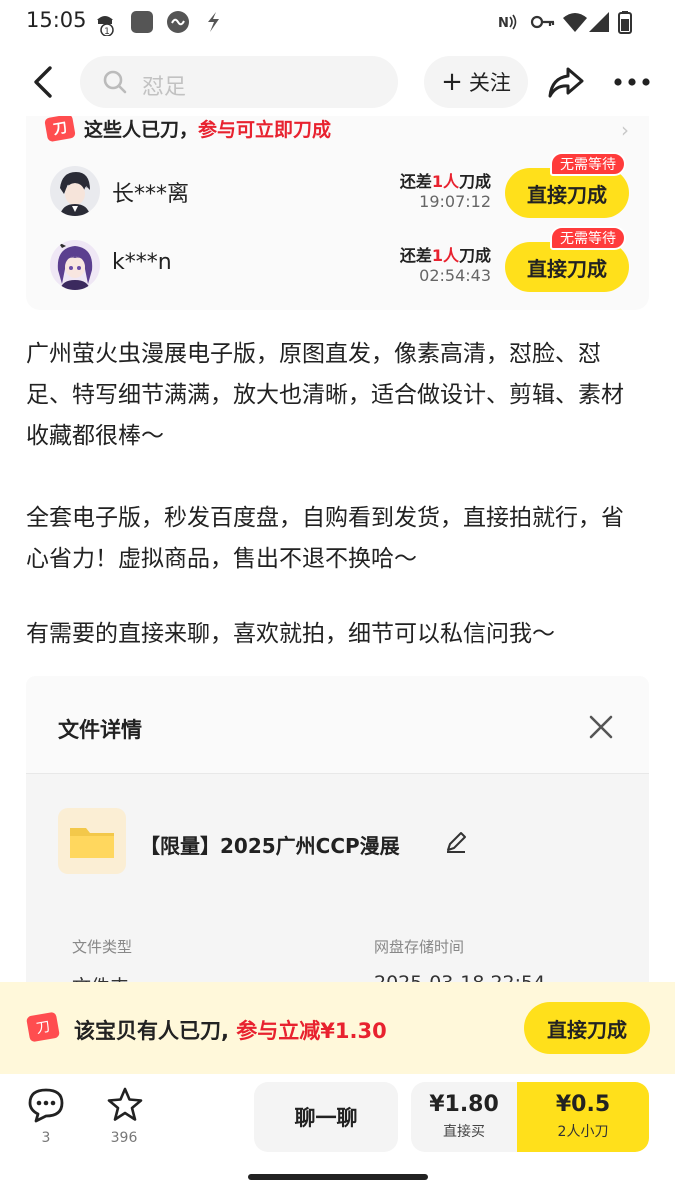 Image resolution: width=675 pixels, height=1200 pixels. I want to click on battery-icon, so click(625, 22).